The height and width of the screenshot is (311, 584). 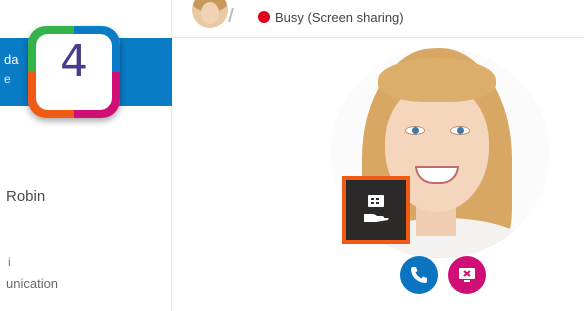 I want to click on screen-share-indicator, so click(x=376, y=210).